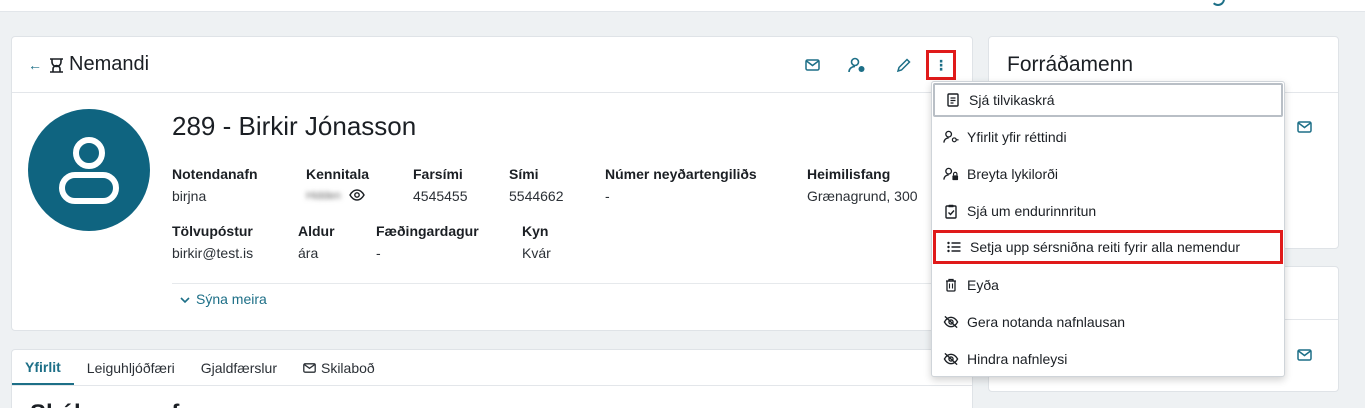 Image resolution: width=1365 pixels, height=408 pixels. I want to click on more-vertical-icon: ⋮, so click(941, 65).